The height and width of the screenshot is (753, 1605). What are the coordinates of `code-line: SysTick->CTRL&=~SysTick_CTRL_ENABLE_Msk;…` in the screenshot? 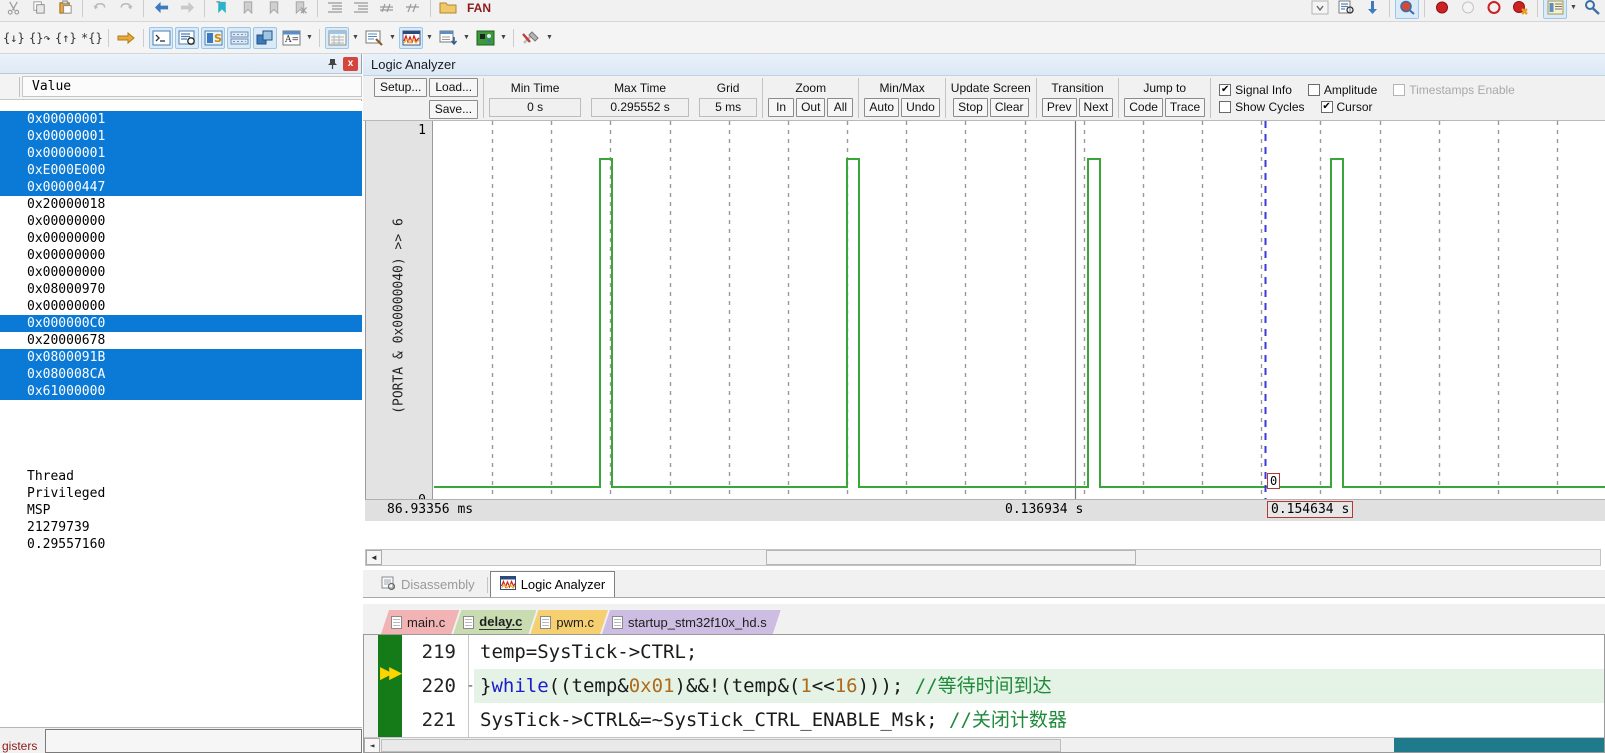 It's located at (1039, 720).